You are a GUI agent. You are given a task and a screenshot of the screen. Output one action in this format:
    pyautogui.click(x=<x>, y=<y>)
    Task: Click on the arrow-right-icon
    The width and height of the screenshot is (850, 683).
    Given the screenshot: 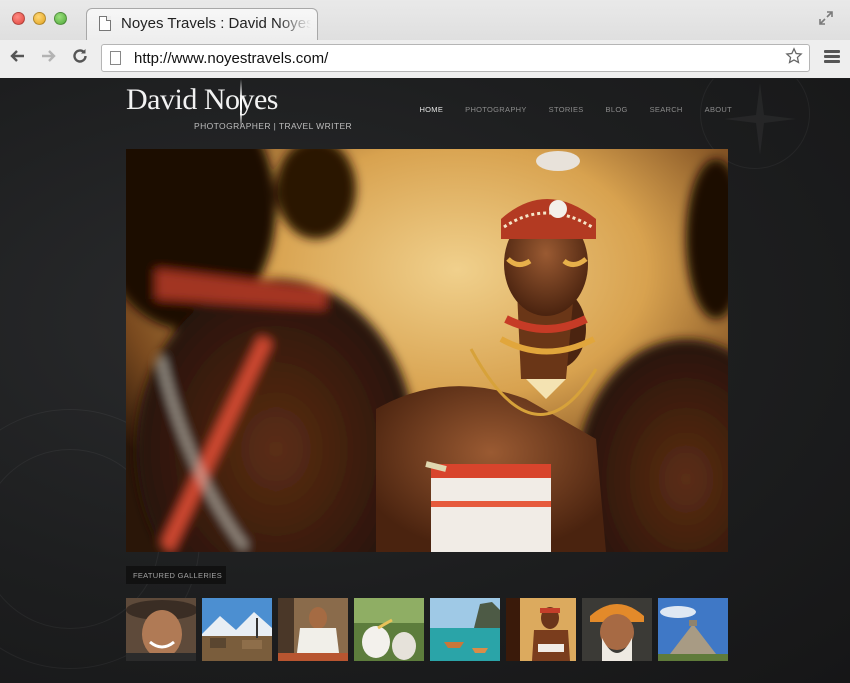 What is the action you would take?
    pyautogui.click(x=48, y=58)
    